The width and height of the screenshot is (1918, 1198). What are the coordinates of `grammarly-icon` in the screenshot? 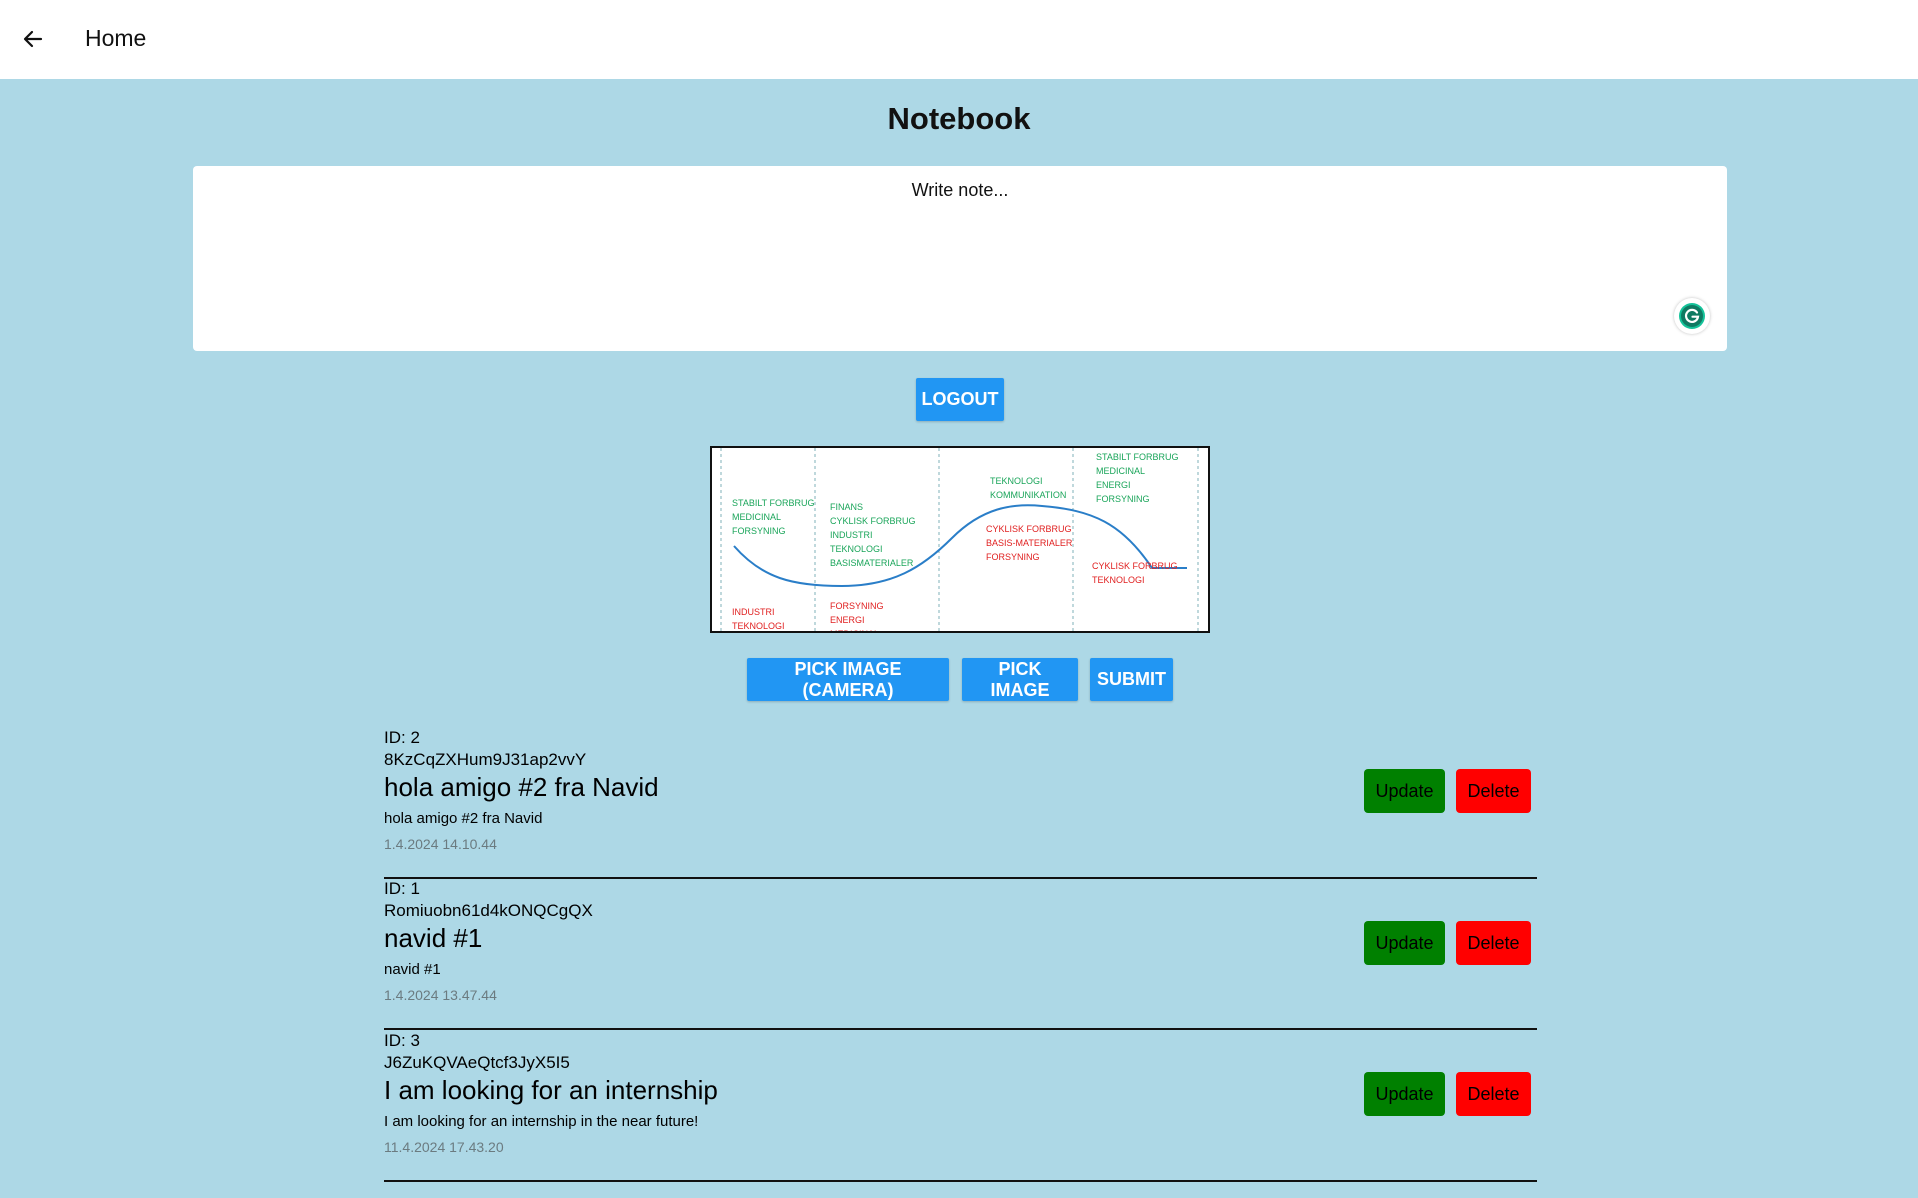 It's located at (1692, 316).